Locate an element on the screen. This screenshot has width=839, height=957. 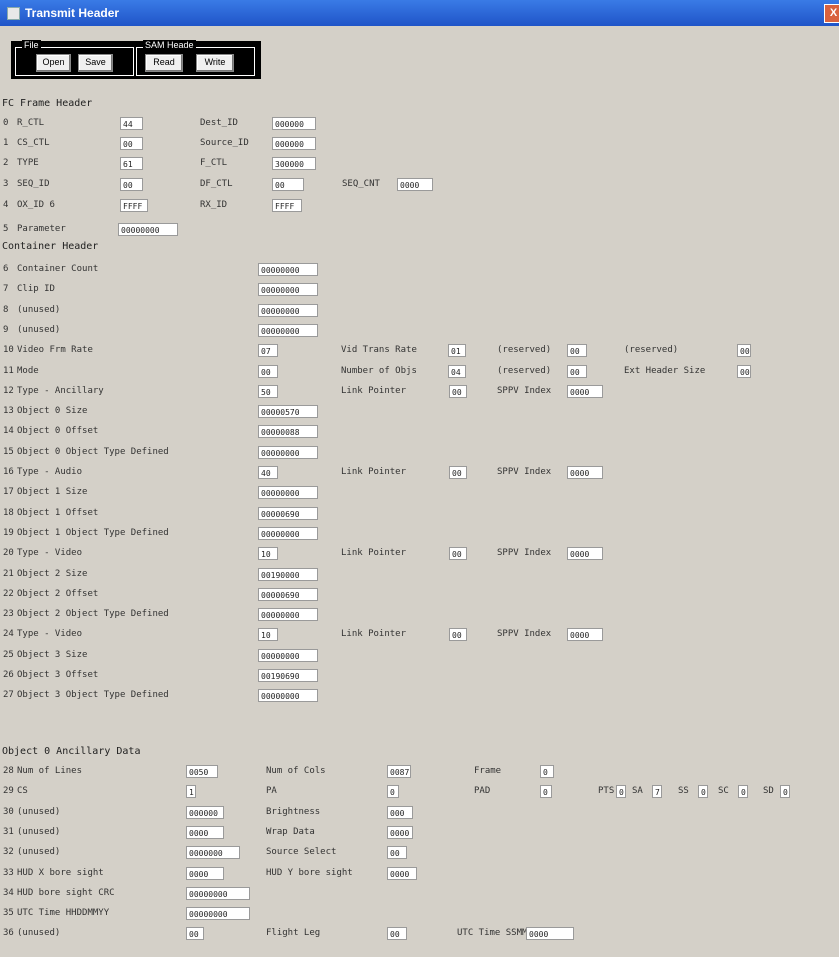
field-input: 00000570 is located at coordinates (288, 411).